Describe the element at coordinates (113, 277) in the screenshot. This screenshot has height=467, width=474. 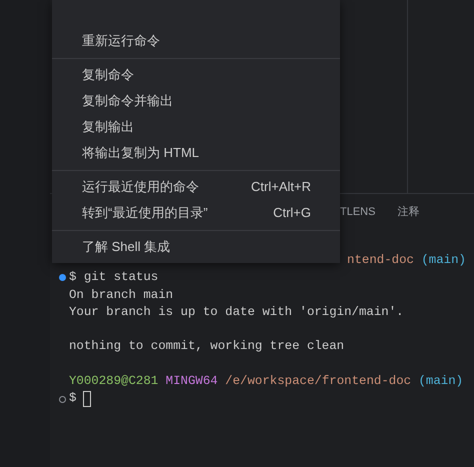
I see `command-line: $ git status` at that location.